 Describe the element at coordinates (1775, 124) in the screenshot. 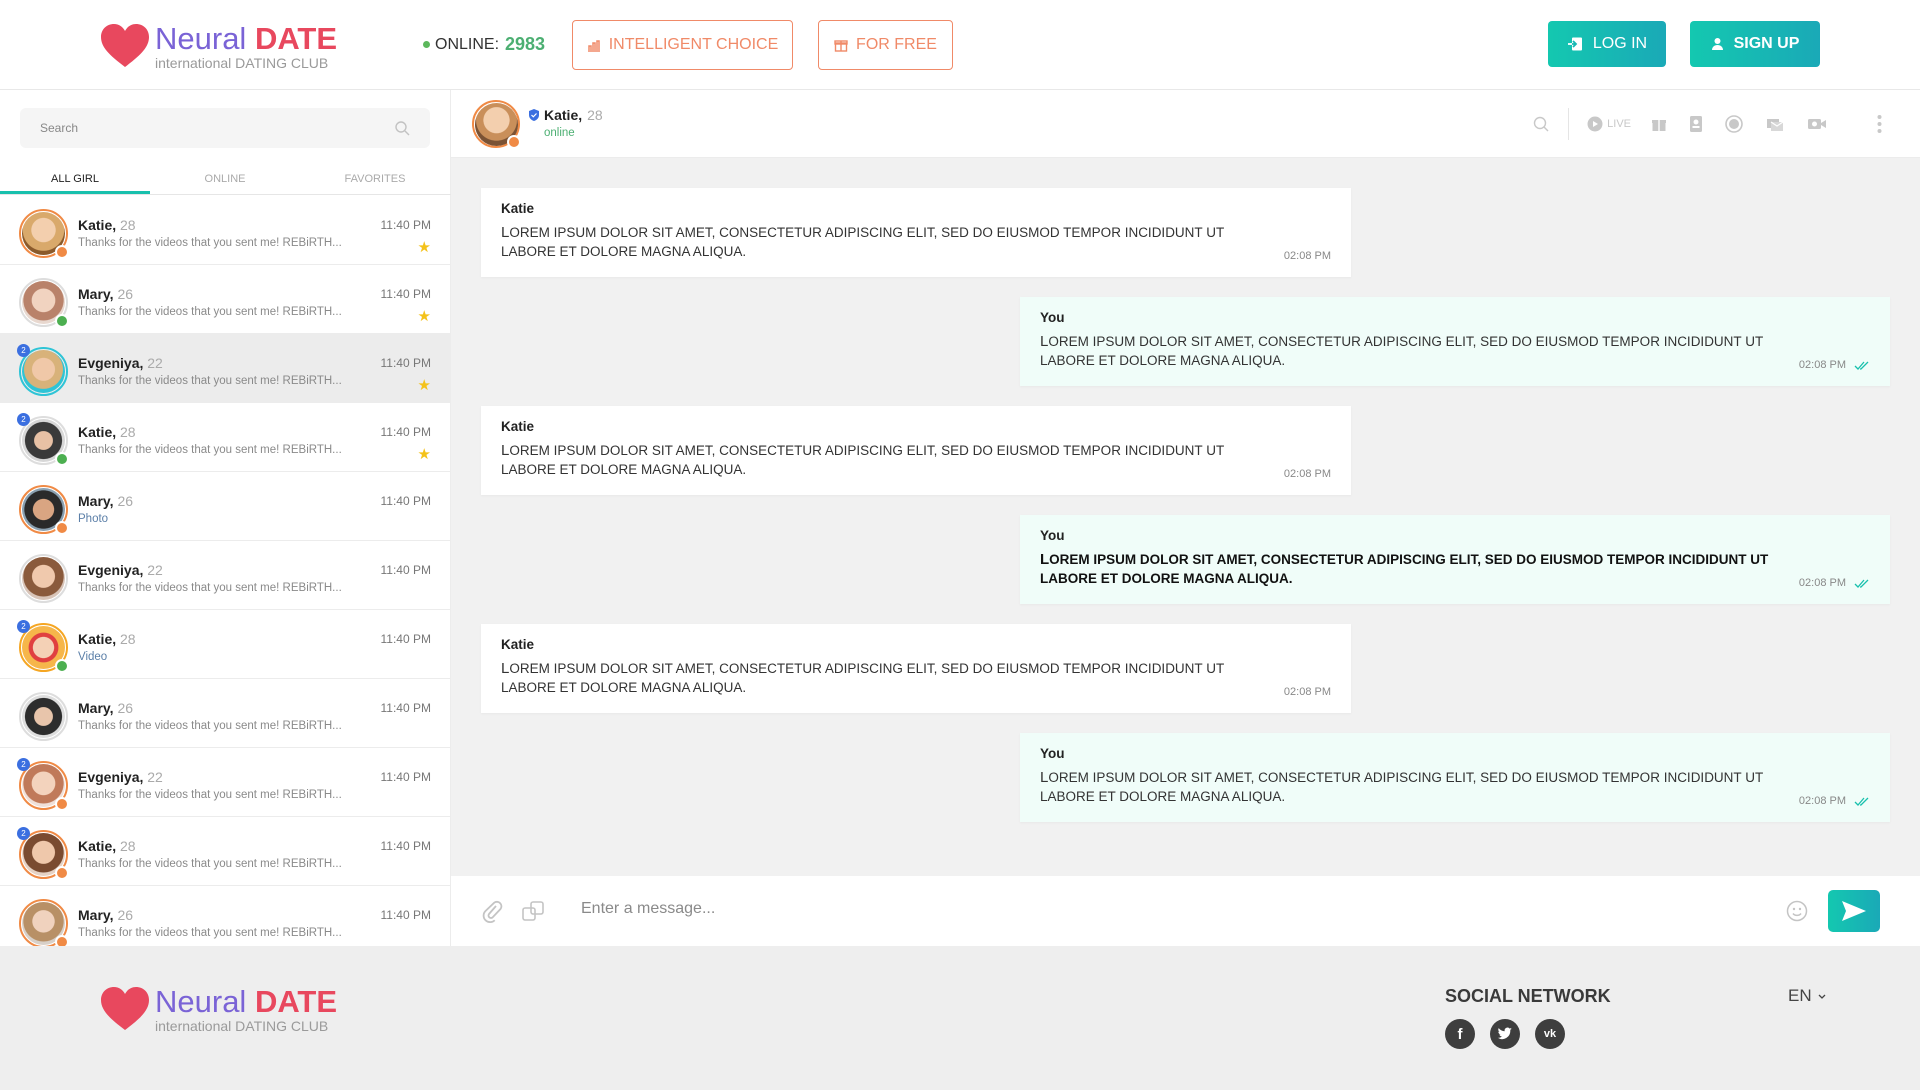

I see `mail-icon` at that location.